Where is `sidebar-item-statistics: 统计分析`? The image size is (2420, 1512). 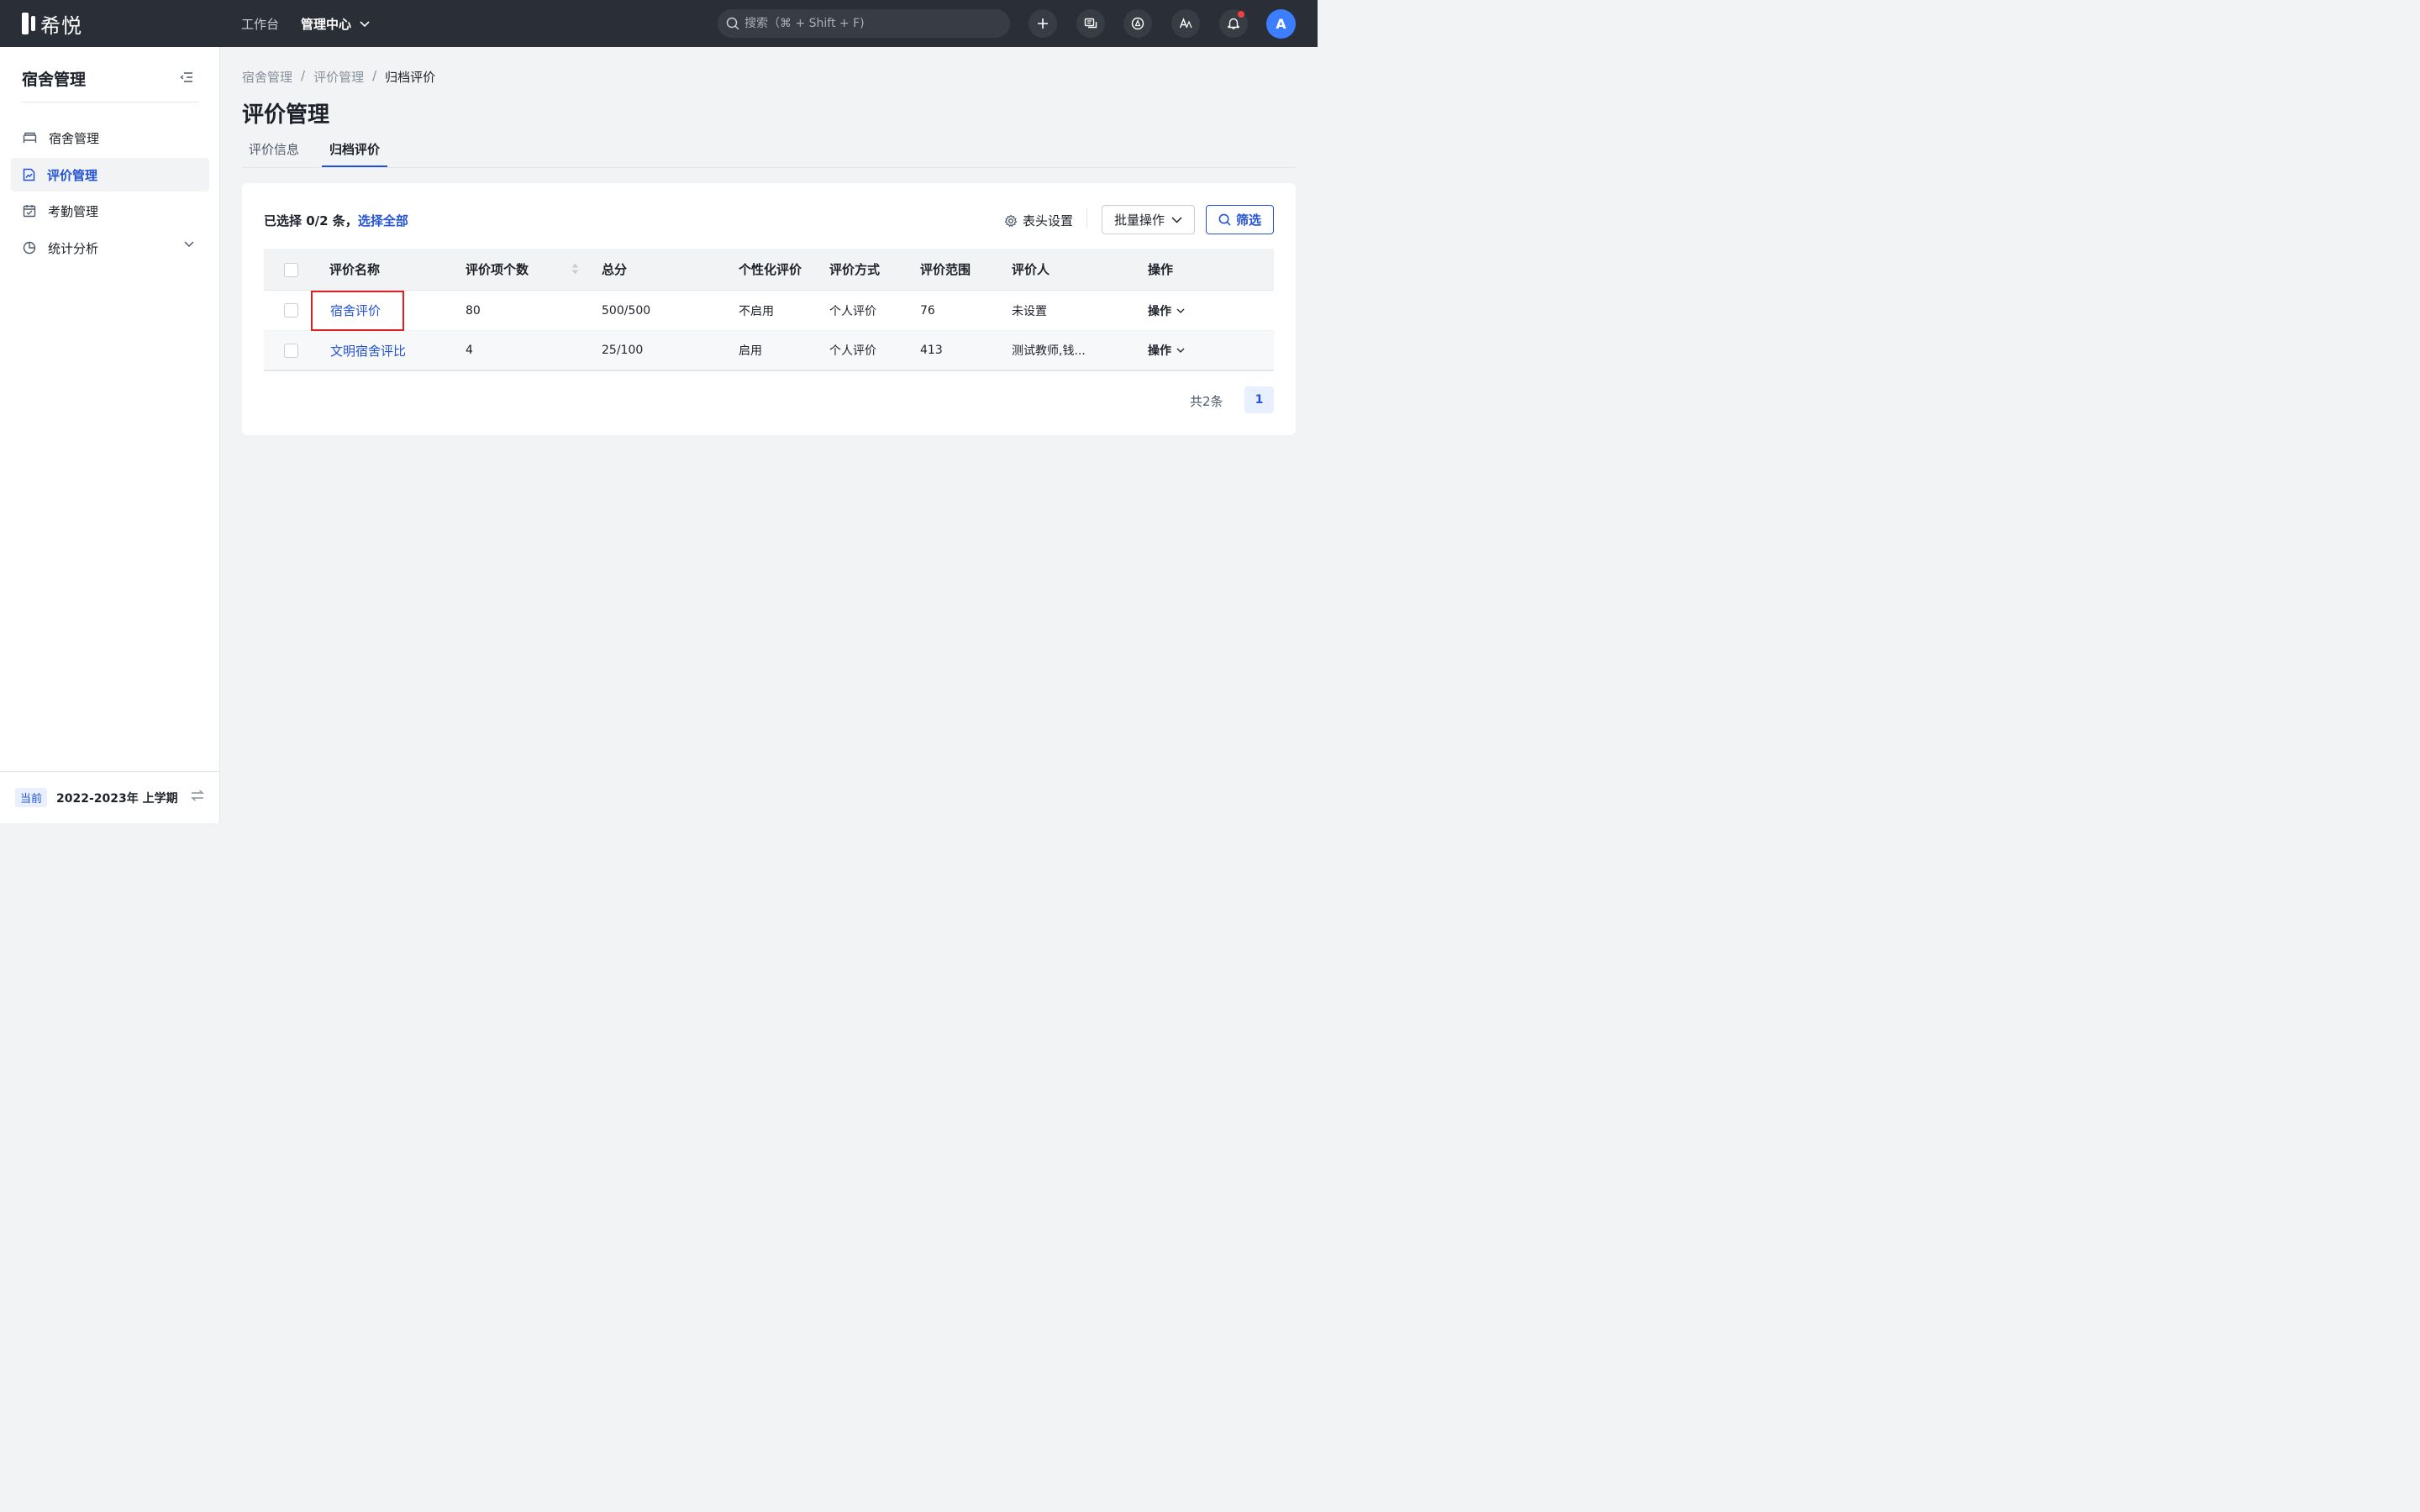
sidebar-item-statistics: 统计分析 is located at coordinates (110, 248).